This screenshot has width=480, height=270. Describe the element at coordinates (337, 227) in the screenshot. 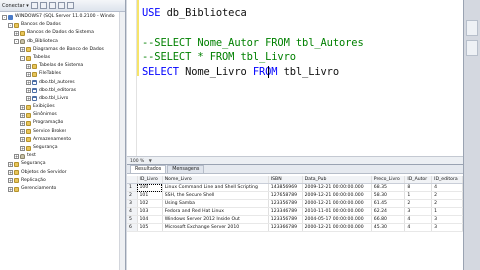

I see `grid-cell: 2000-12-21 00:00:00.000` at that location.